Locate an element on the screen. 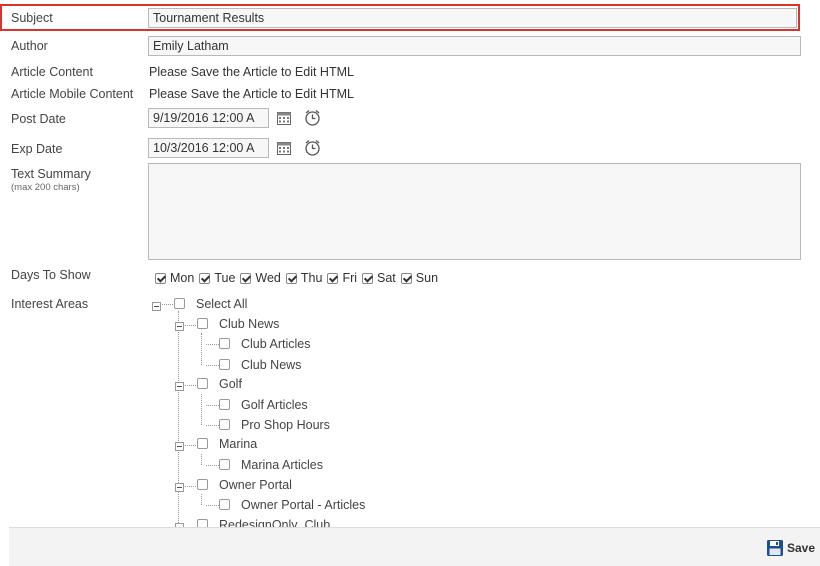 The width and height of the screenshot is (820, 566). day-tue-label: Tue is located at coordinates (225, 278).